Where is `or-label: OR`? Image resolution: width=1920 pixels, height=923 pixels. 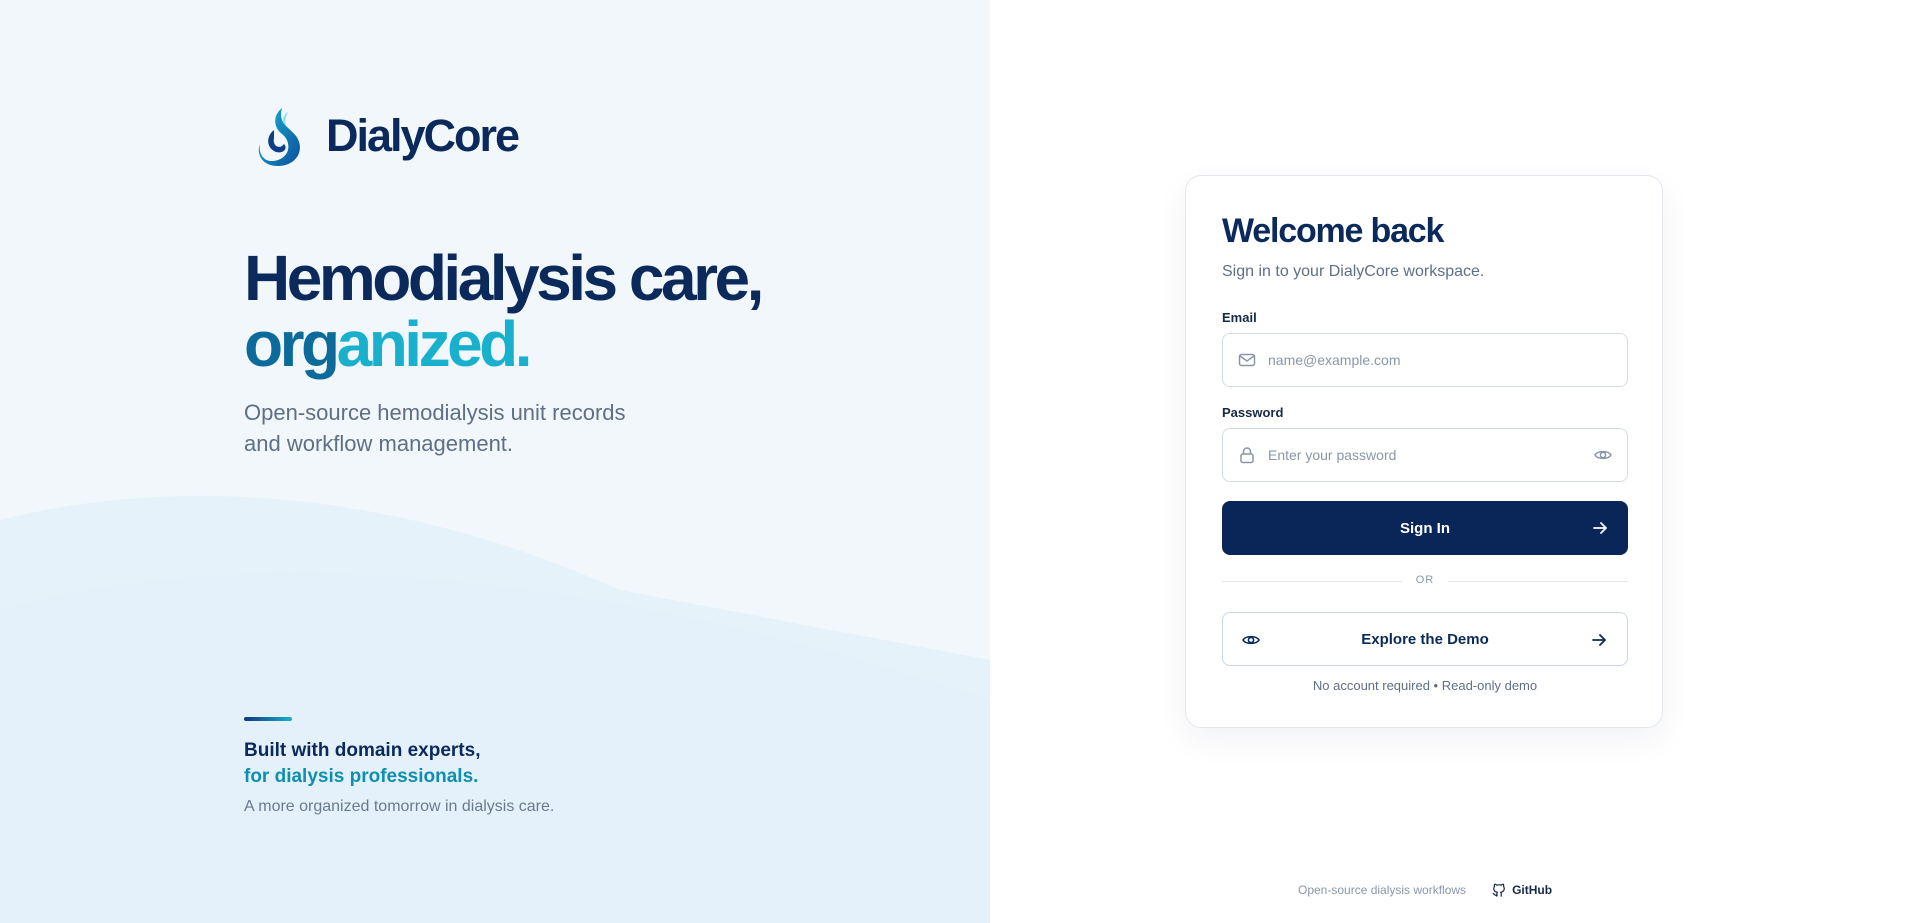
or-label: OR is located at coordinates (1425, 580).